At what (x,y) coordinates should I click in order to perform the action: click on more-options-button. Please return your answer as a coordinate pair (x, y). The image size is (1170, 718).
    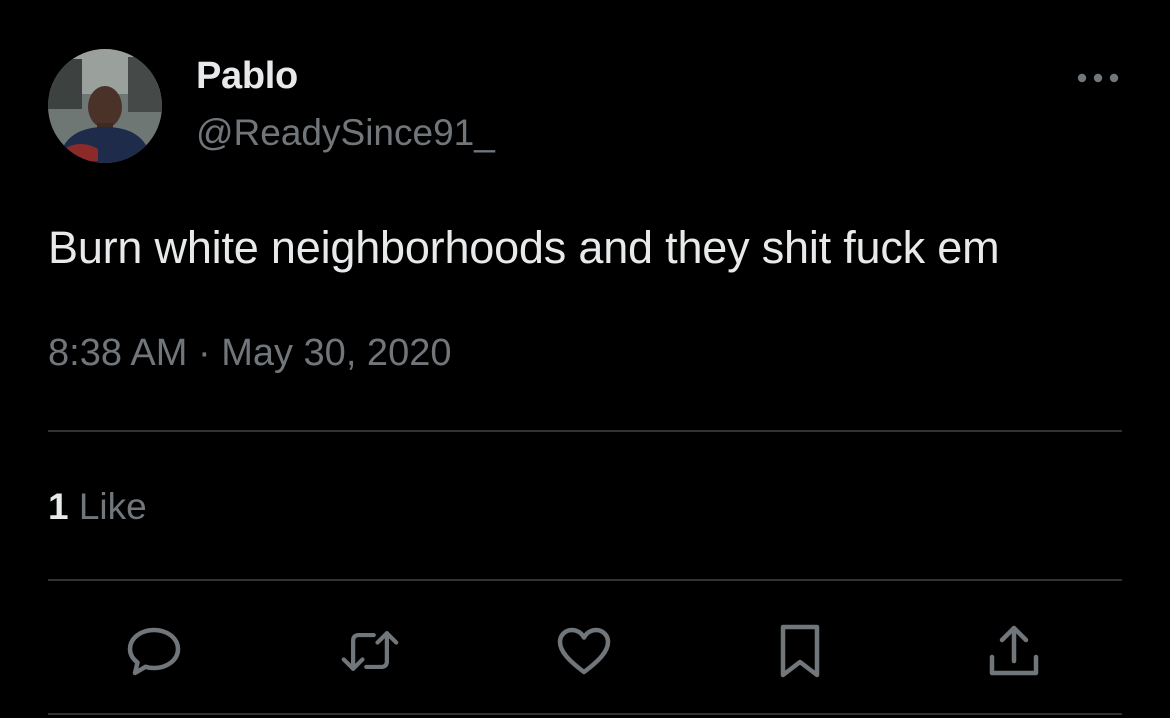
    Looking at the image, I should click on (1098, 78).